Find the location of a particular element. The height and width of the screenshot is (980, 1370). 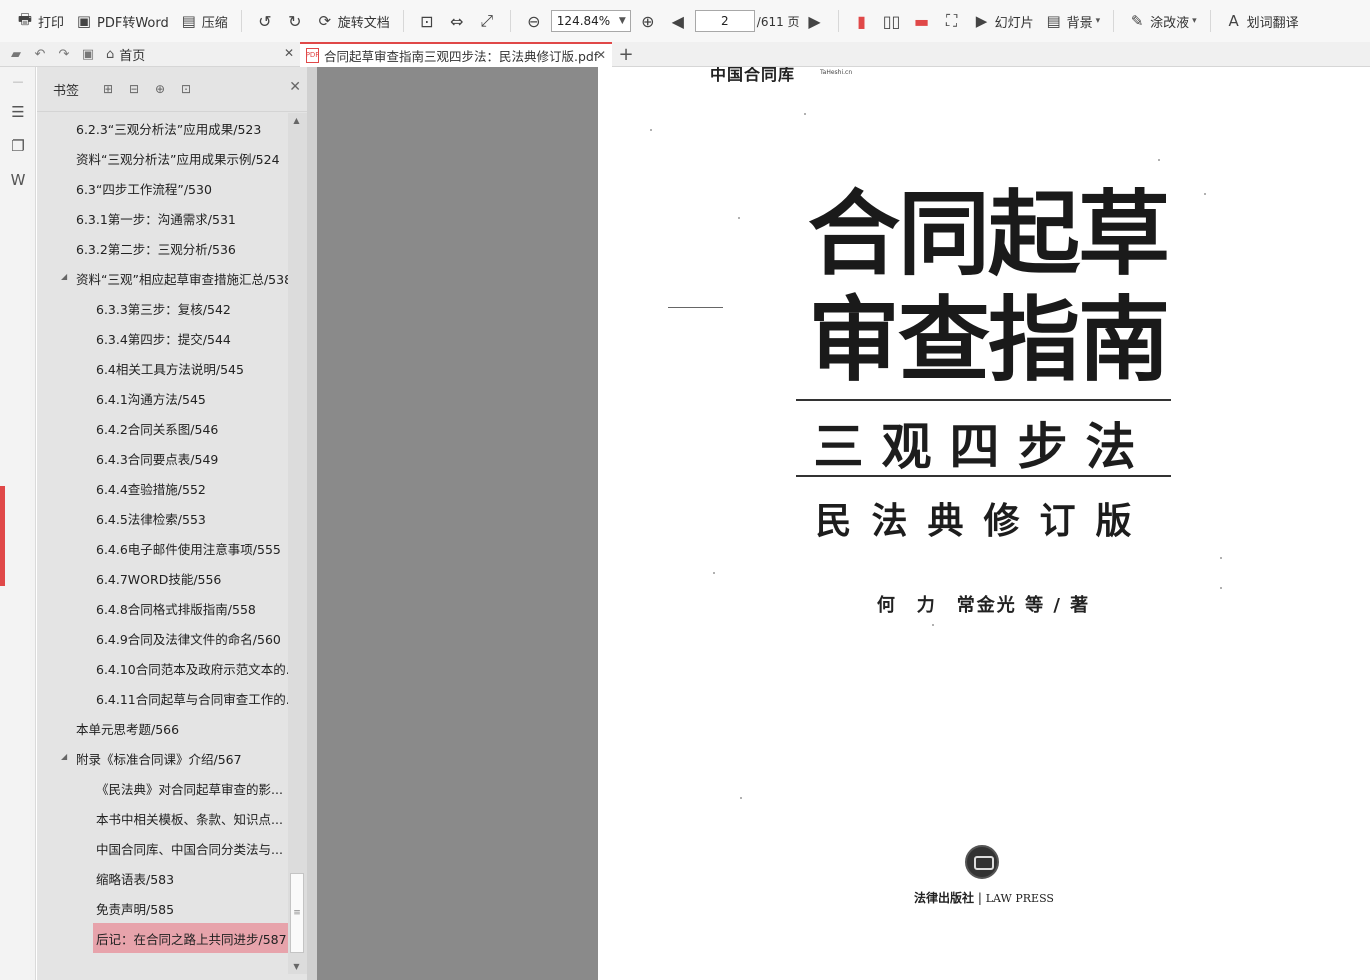

bookmark-item: 6.4.6电子邮件使用注意事项/555 is located at coordinates (162, 548).